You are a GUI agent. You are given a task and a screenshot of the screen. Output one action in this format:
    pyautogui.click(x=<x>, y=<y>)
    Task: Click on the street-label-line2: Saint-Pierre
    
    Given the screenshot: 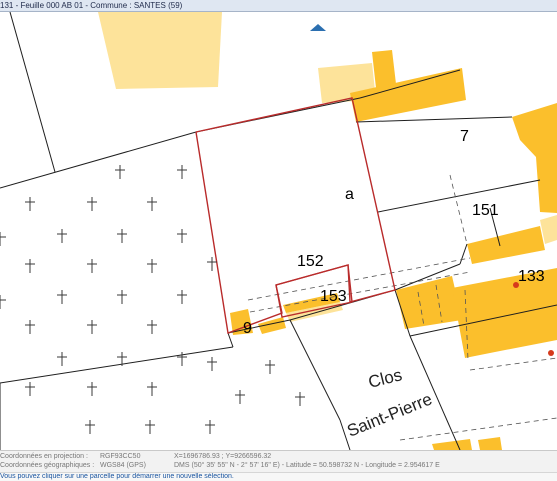 What is the action you would take?
    pyautogui.click(x=389, y=414)
    